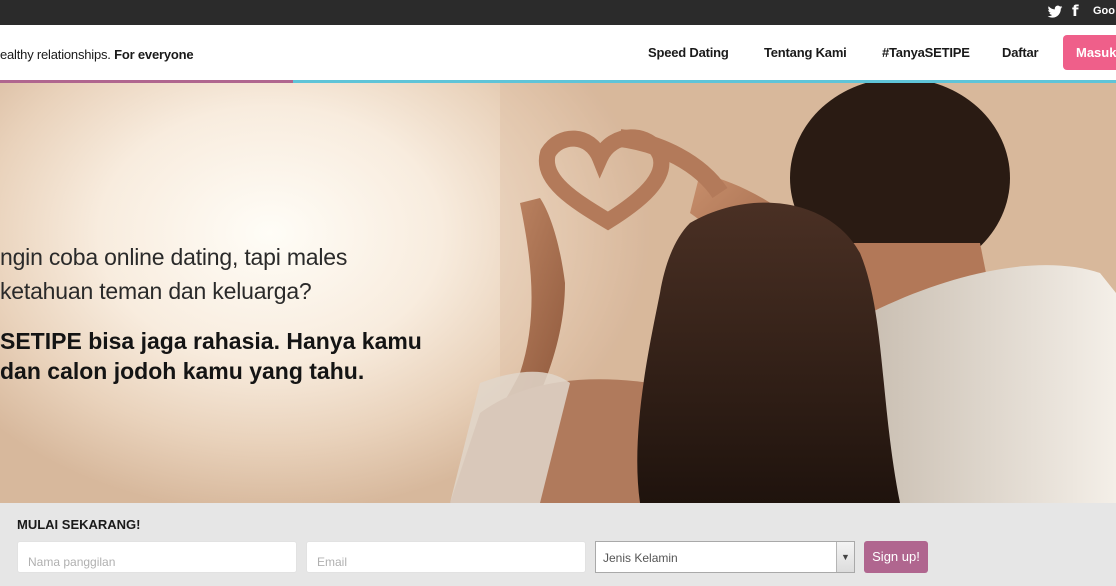  What do you see at coordinates (1089, 52) in the screenshot?
I see `login-button: Masuk` at bounding box center [1089, 52].